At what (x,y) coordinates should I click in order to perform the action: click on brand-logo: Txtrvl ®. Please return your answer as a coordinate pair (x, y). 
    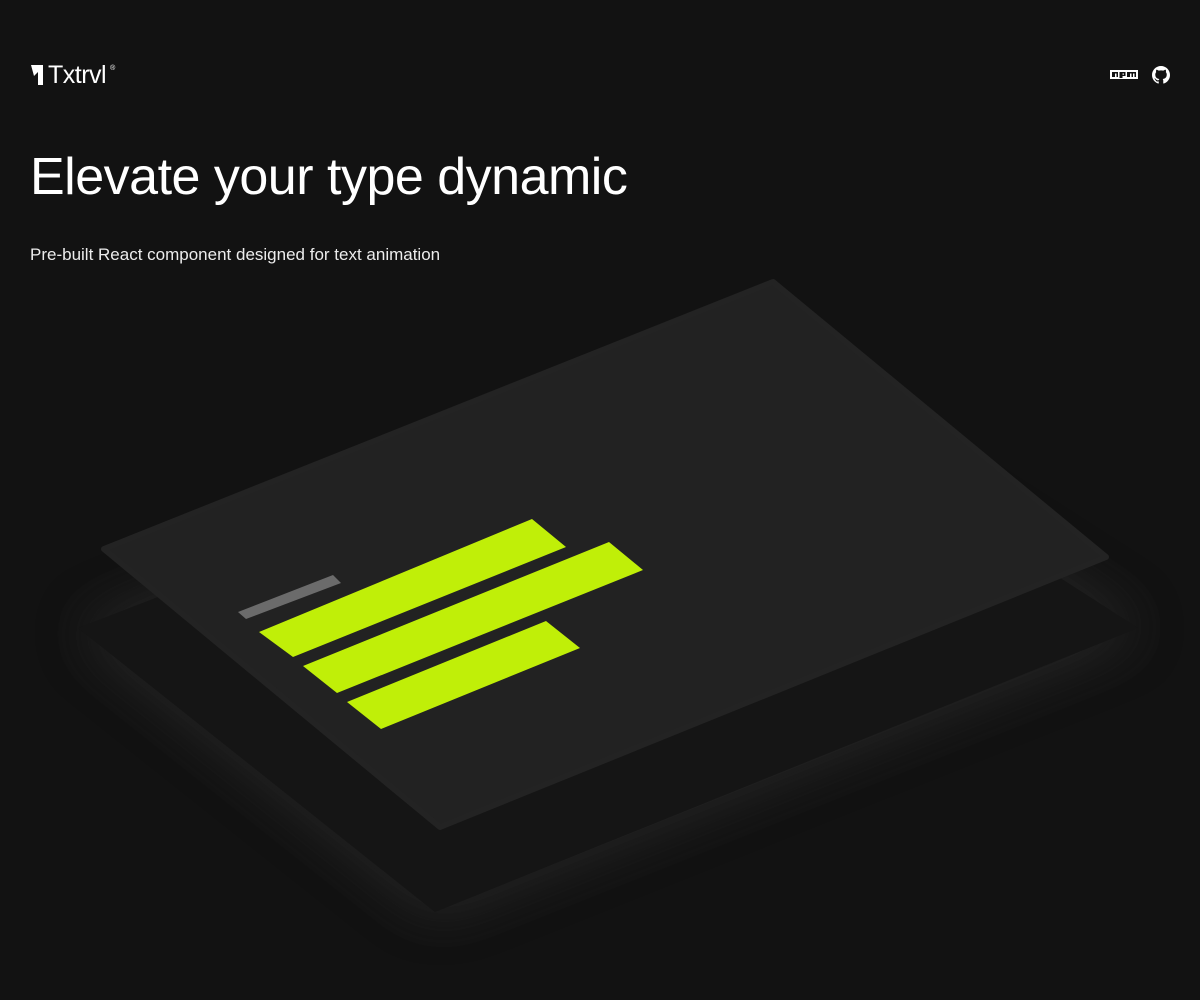
    Looking at the image, I should click on (73, 74).